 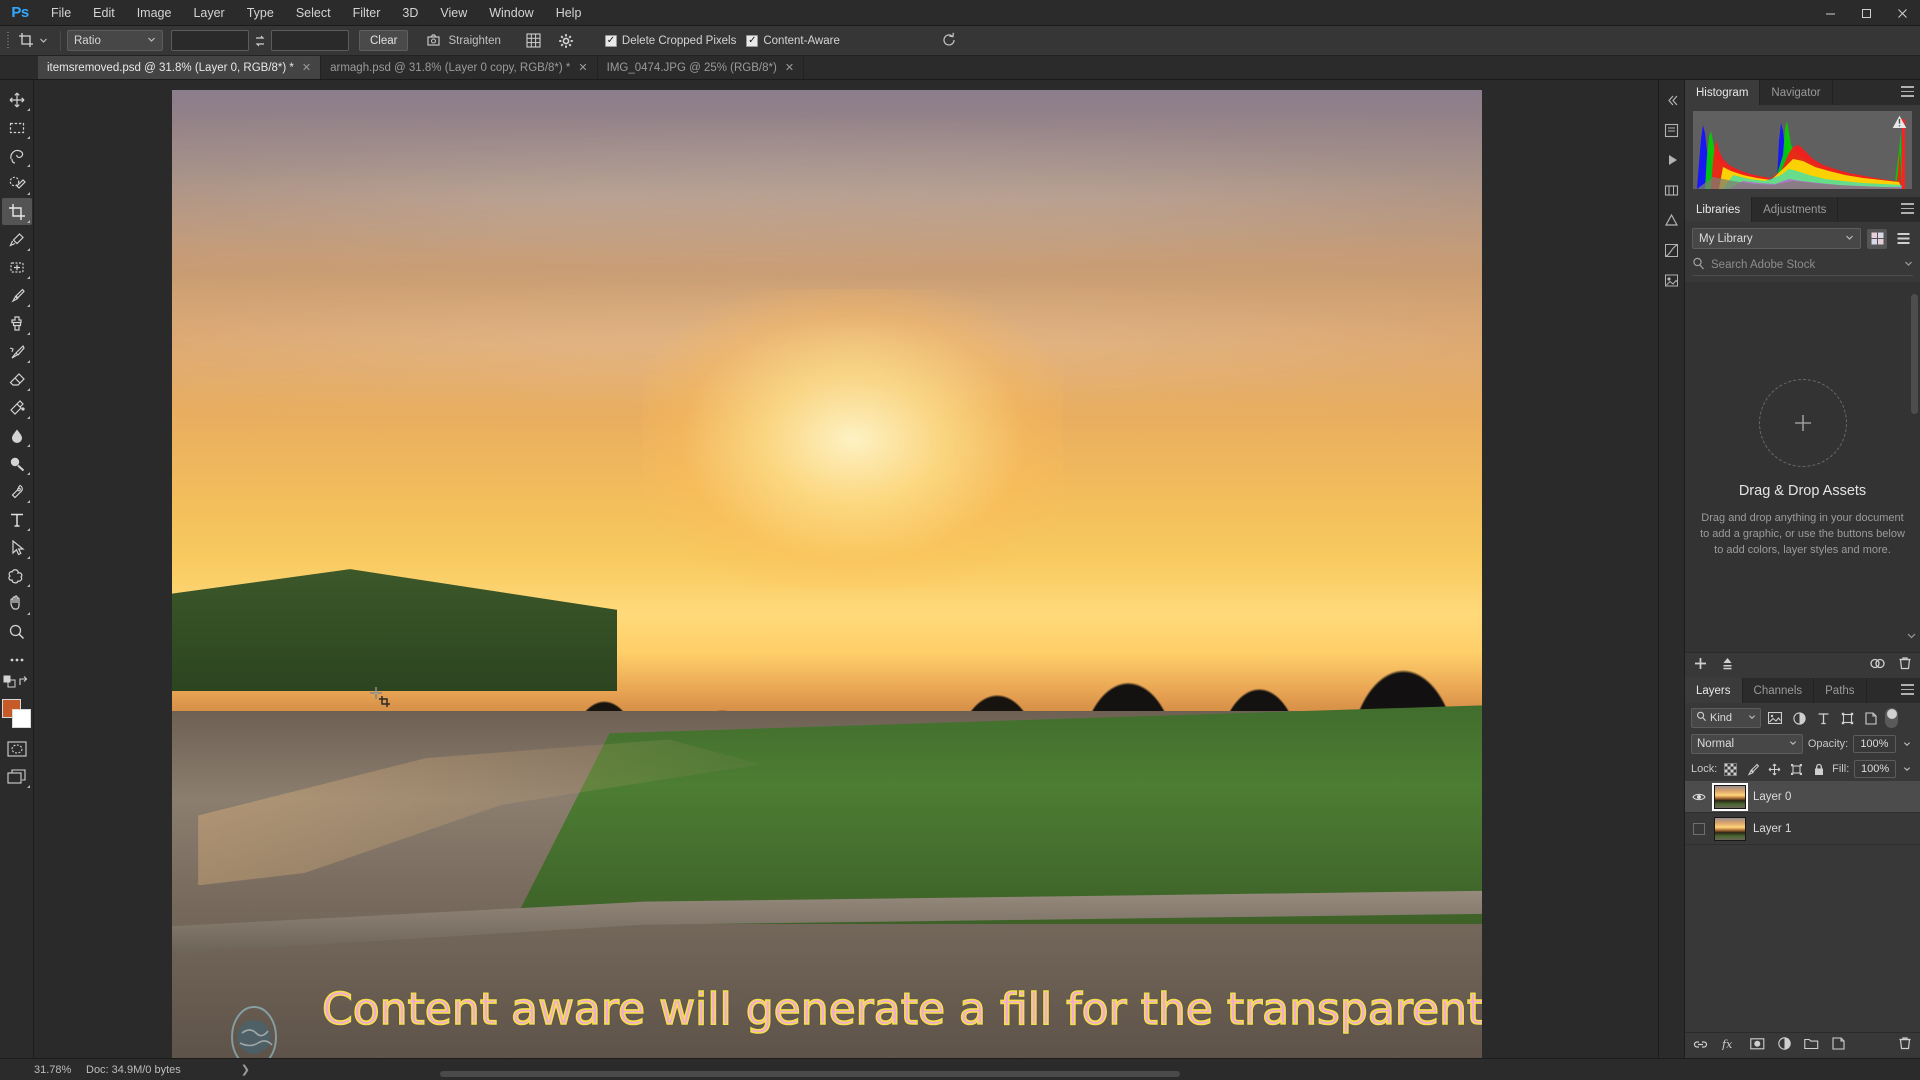 What do you see at coordinates (1784, 1045) in the screenshot?
I see `new-adjustment-layer-icon` at bounding box center [1784, 1045].